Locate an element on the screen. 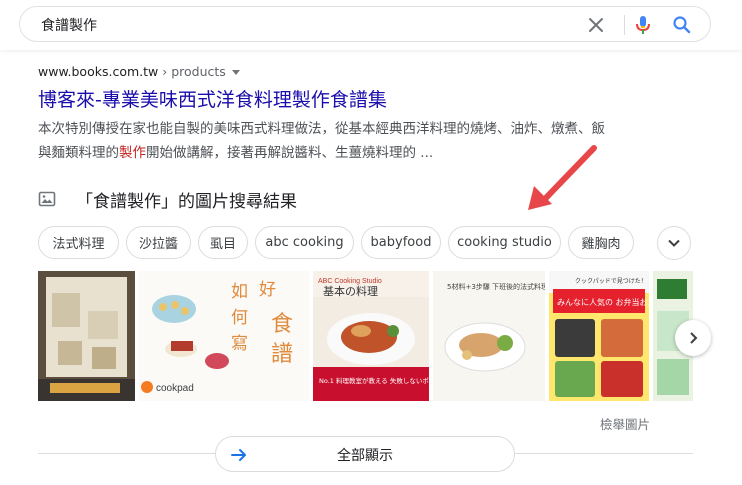 Image resolution: width=742 pixels, height=485 pixels. book-cover-image is located at coordinates (86, 339).